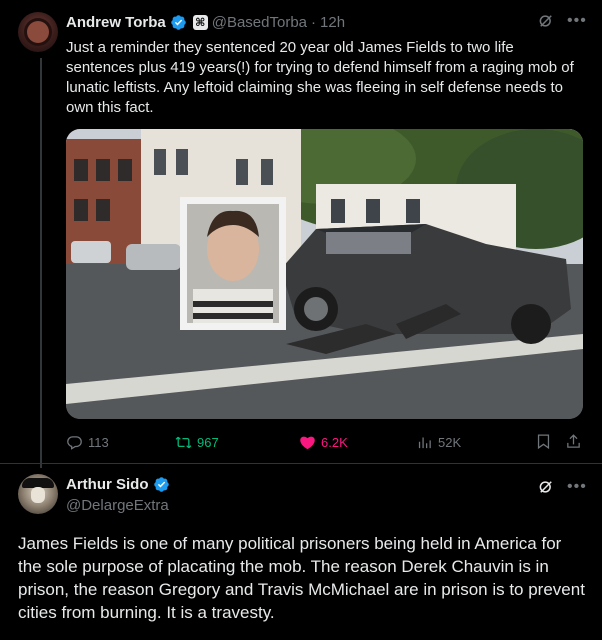  I want to click on views-count: 52K, so click(450, 442).